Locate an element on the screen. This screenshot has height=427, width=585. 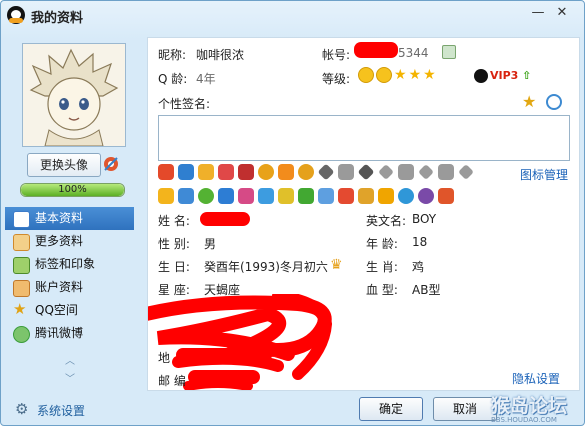
star-edit-icon: ★ is located at coordinates (530, 102).